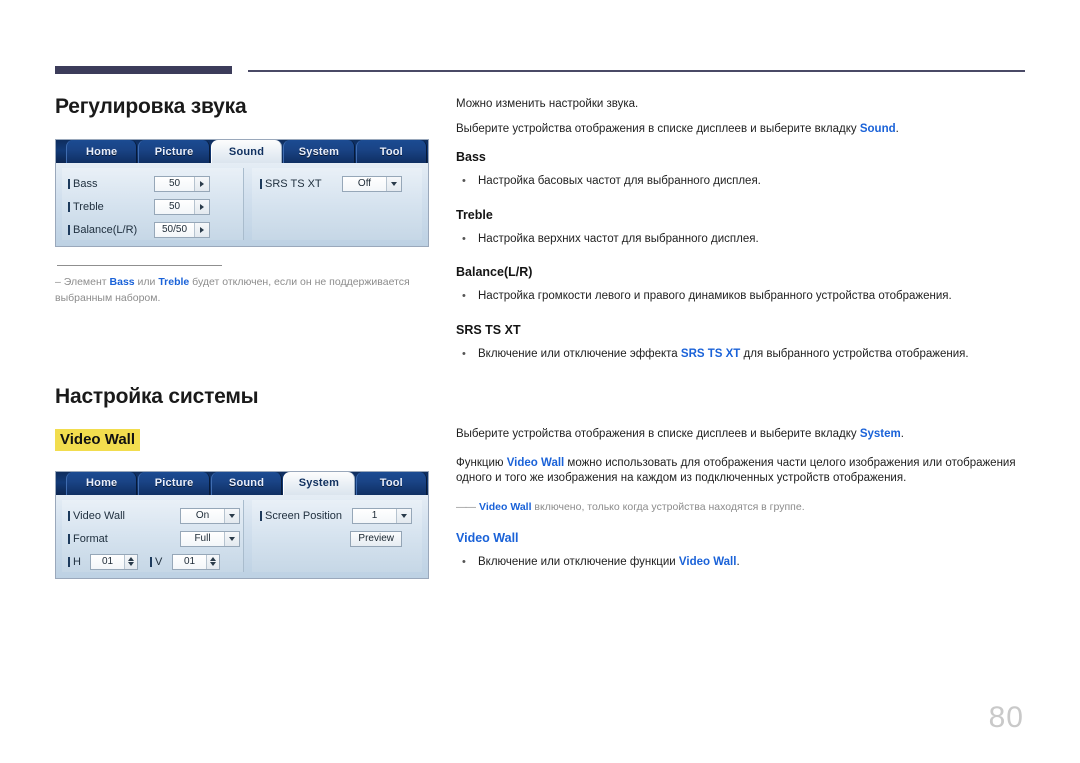 The width and height of the screenshot is (1080, 763). Describe the element at coordinates (880, 434) in the screenshot. I see `link-system-tab: System` at that location.